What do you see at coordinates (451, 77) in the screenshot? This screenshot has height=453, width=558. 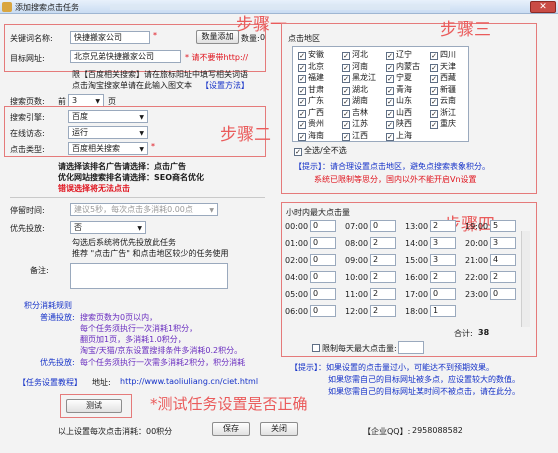 I see `region-checkbox: ✓ 西藏` at bounding box center [451, 77].